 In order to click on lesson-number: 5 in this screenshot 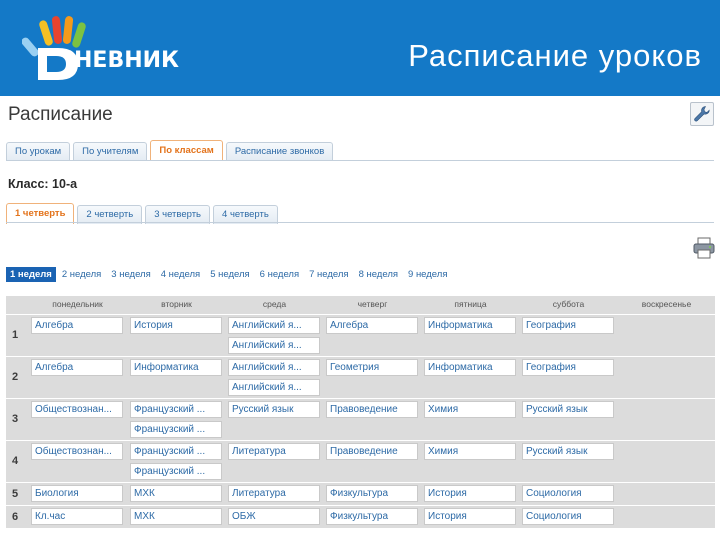, I will do `click(15, 493)`.